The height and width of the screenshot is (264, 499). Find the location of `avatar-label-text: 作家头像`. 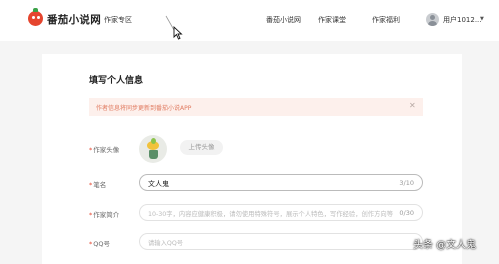

avatar-label-text: 作家头像 is located at coordinates (106, 150).